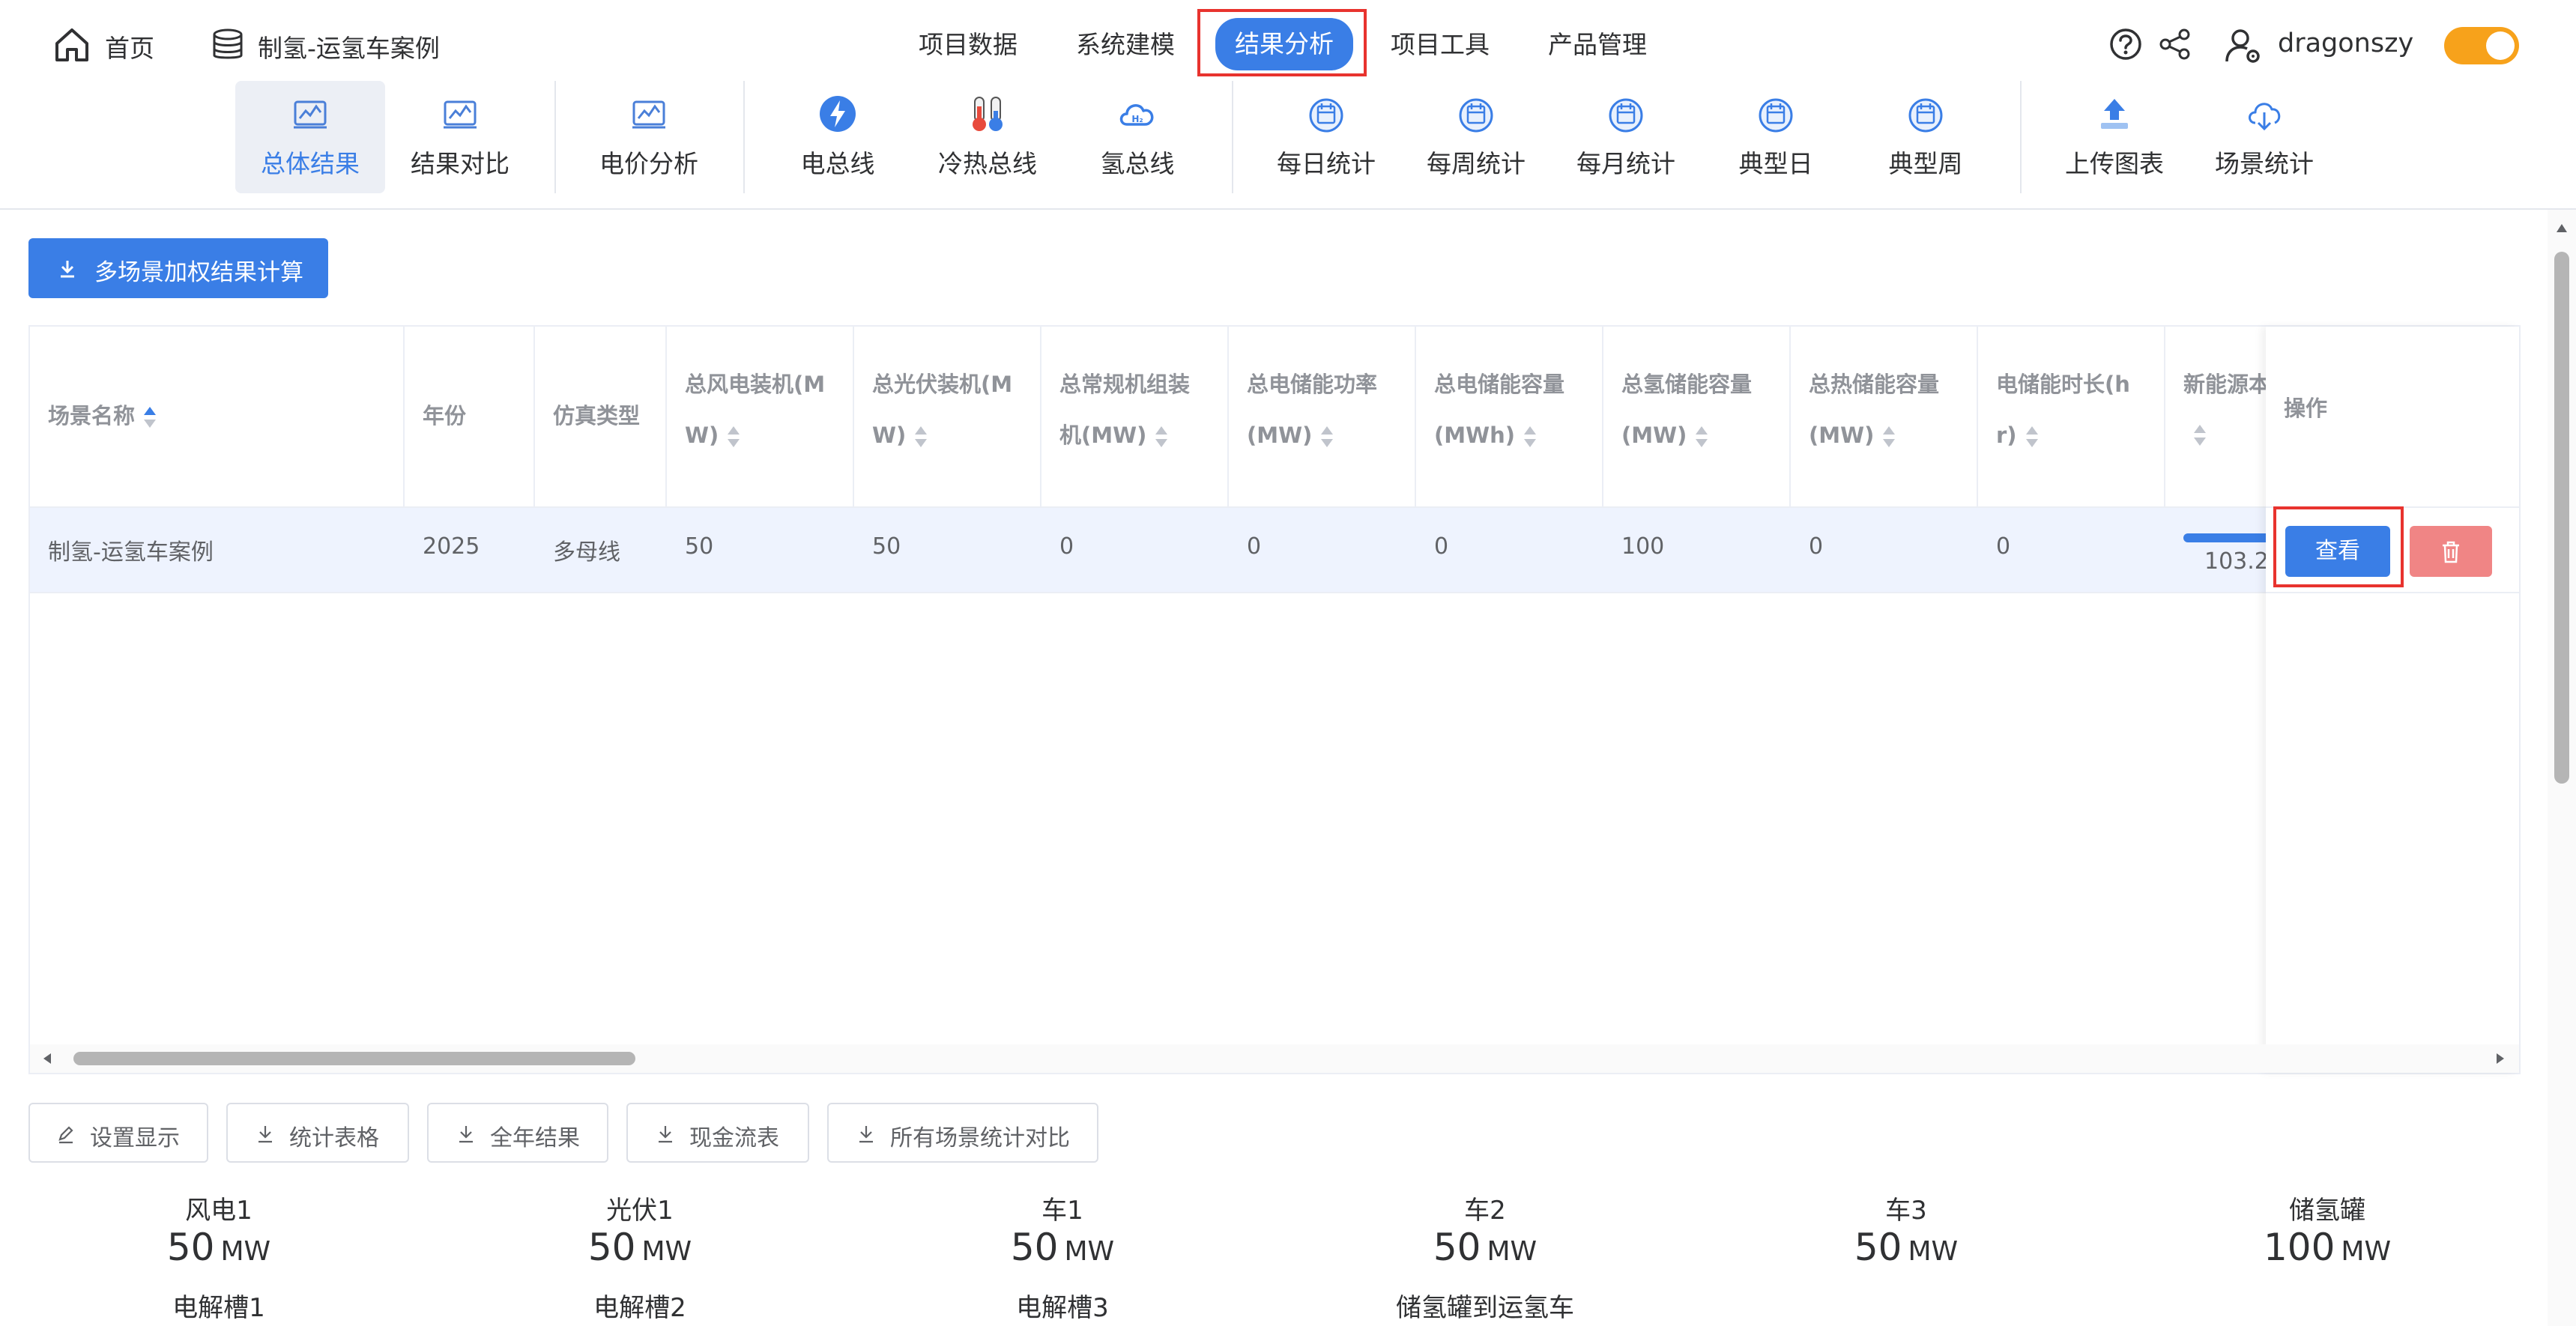 The height and width of the screenshot is (1326, 2576). I want to click on cell-h2-capacity: 100, so click(1643, 546).